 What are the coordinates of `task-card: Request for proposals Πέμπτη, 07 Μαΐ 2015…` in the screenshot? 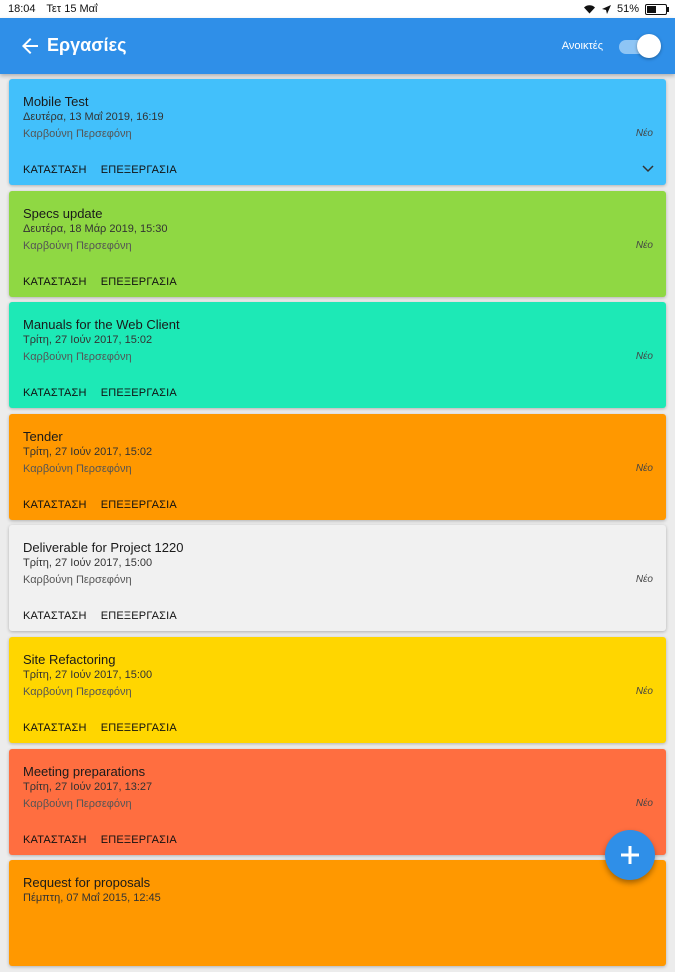 It's located at (337, 913).